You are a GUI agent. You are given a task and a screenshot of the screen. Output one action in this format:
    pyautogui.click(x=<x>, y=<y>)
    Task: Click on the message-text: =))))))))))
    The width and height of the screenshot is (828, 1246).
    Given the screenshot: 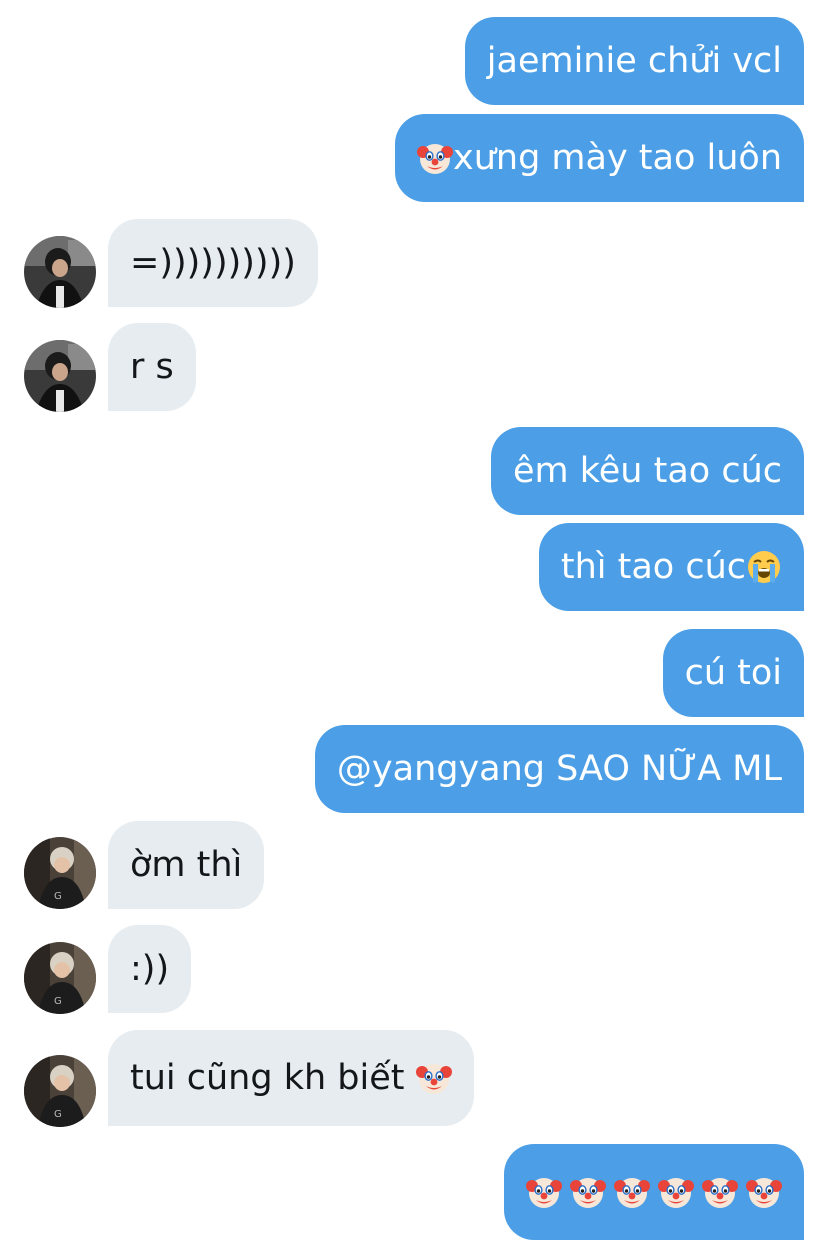 What is the action you would take?
    pyautogui.click(x=213, y=263)
    